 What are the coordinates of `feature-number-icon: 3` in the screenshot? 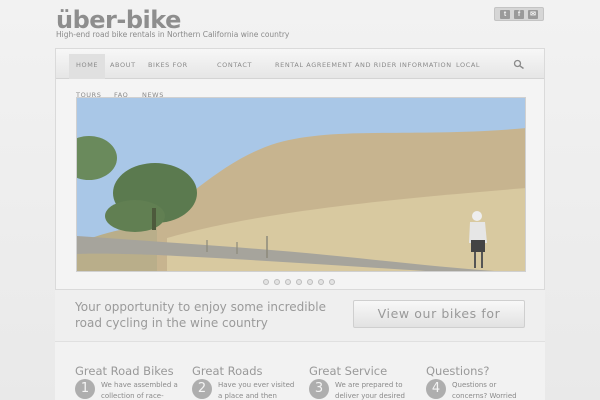 It's located at (319, 389).